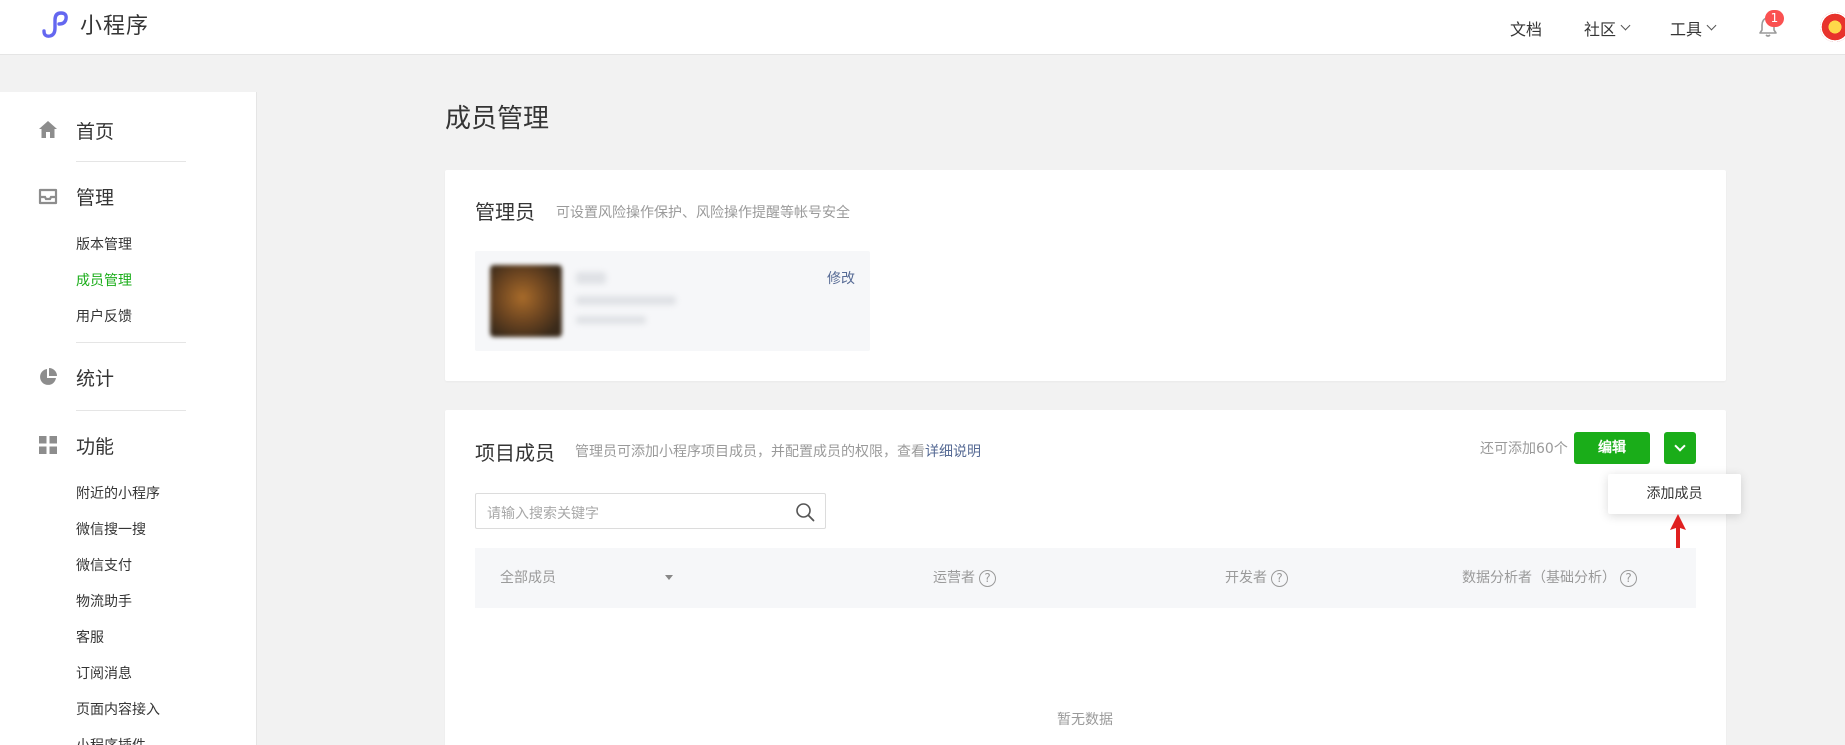 The height and width of the screenshot is (745, 1845). Describe the element at coordinates (104, 566) in the screenshot. I see `sidebar-item-pay: 微信支付` at that location.